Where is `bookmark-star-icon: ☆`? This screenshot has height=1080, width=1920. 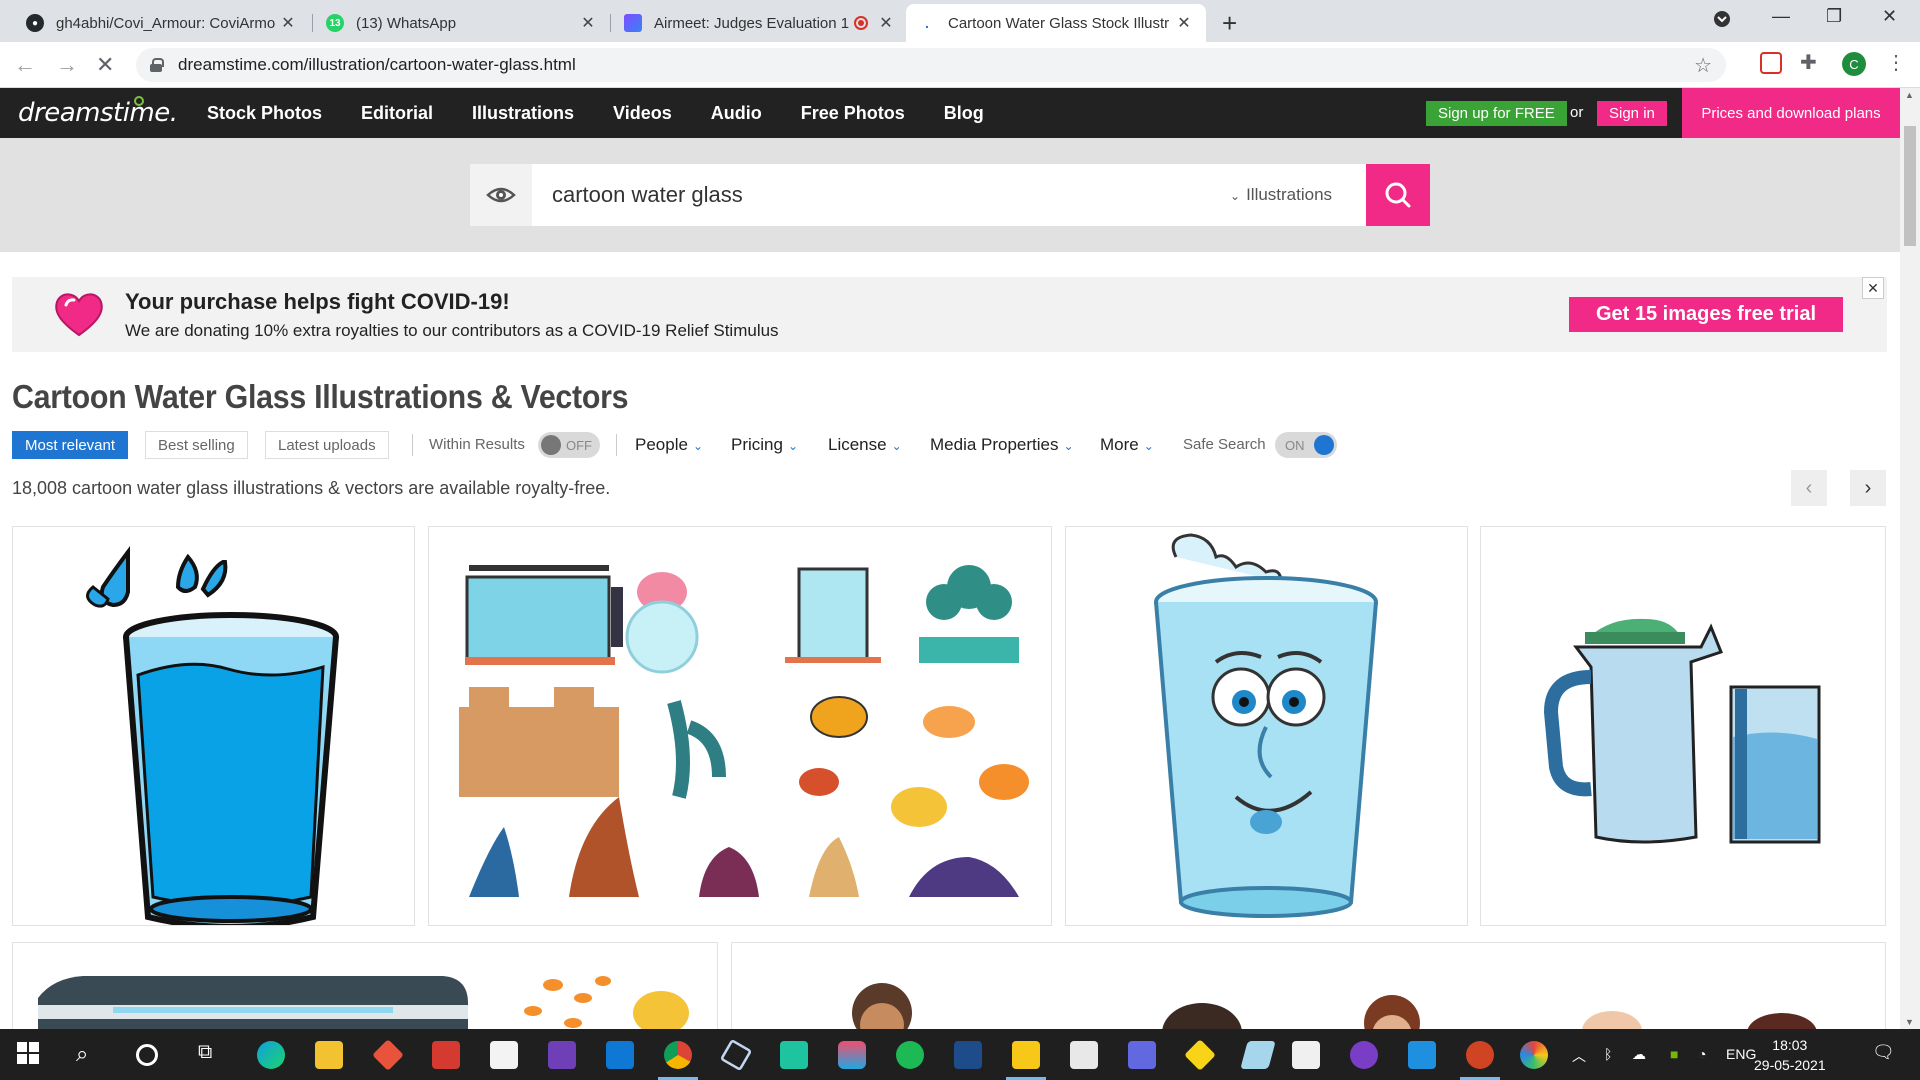
bookmark-star-icon: ☆ is located at coordinates (1703, 65).